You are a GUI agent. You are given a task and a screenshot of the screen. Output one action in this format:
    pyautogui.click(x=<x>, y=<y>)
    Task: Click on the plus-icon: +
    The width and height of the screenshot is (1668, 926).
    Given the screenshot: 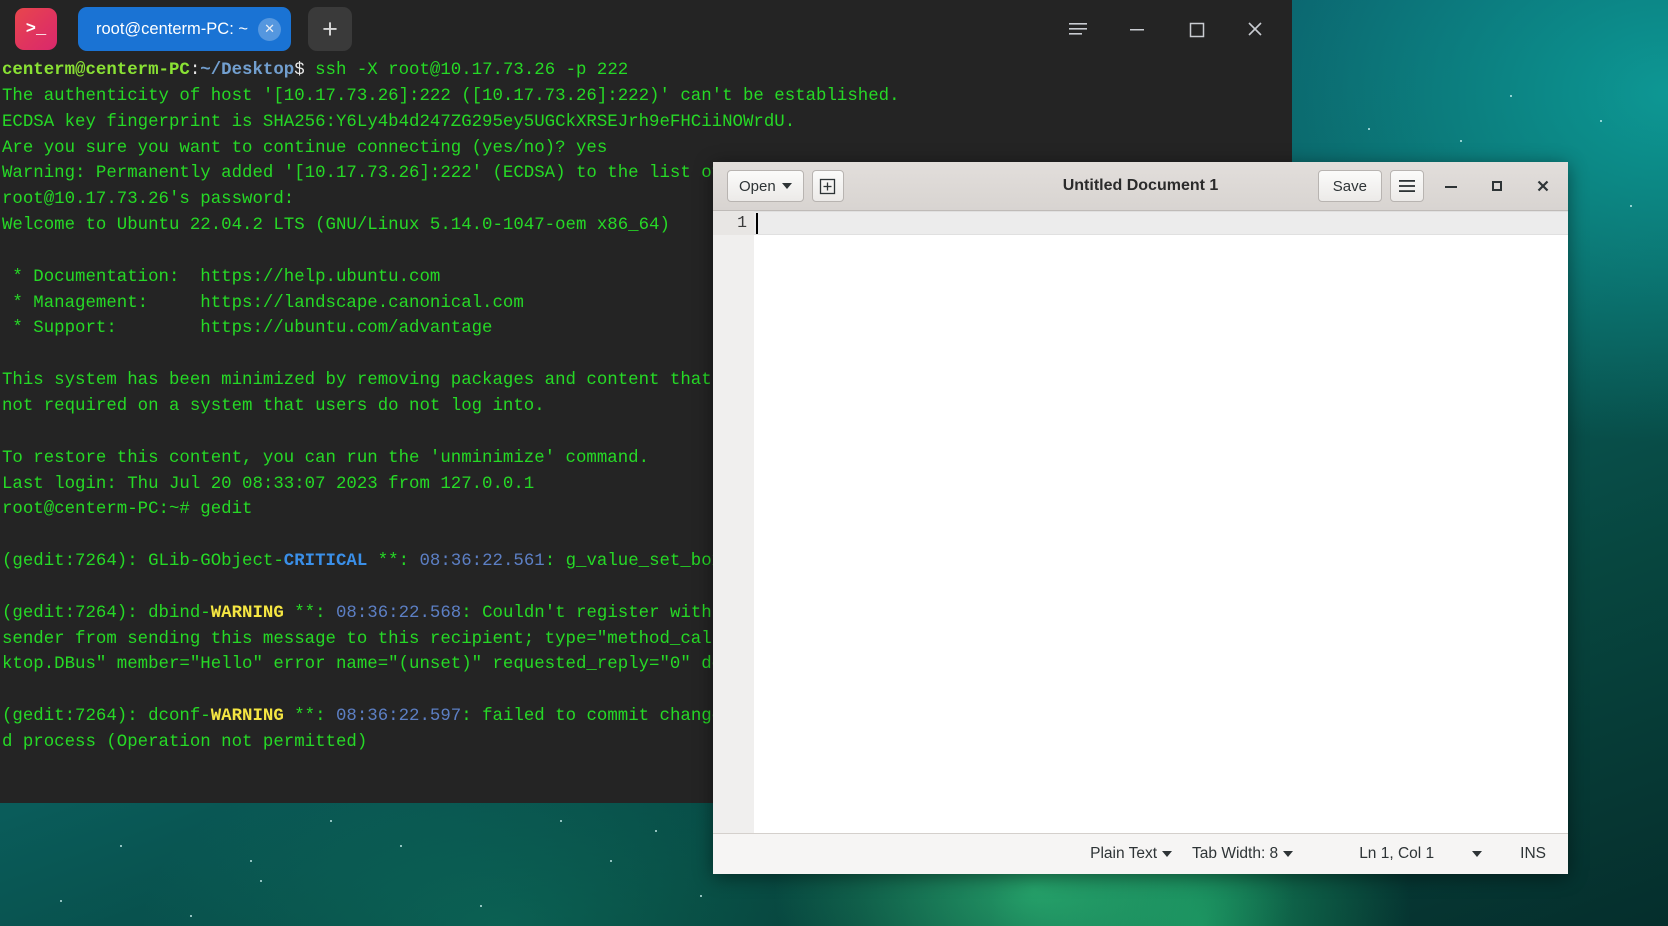 What is the action you would take?
    pyautogui.click(x=330, y=28)
    